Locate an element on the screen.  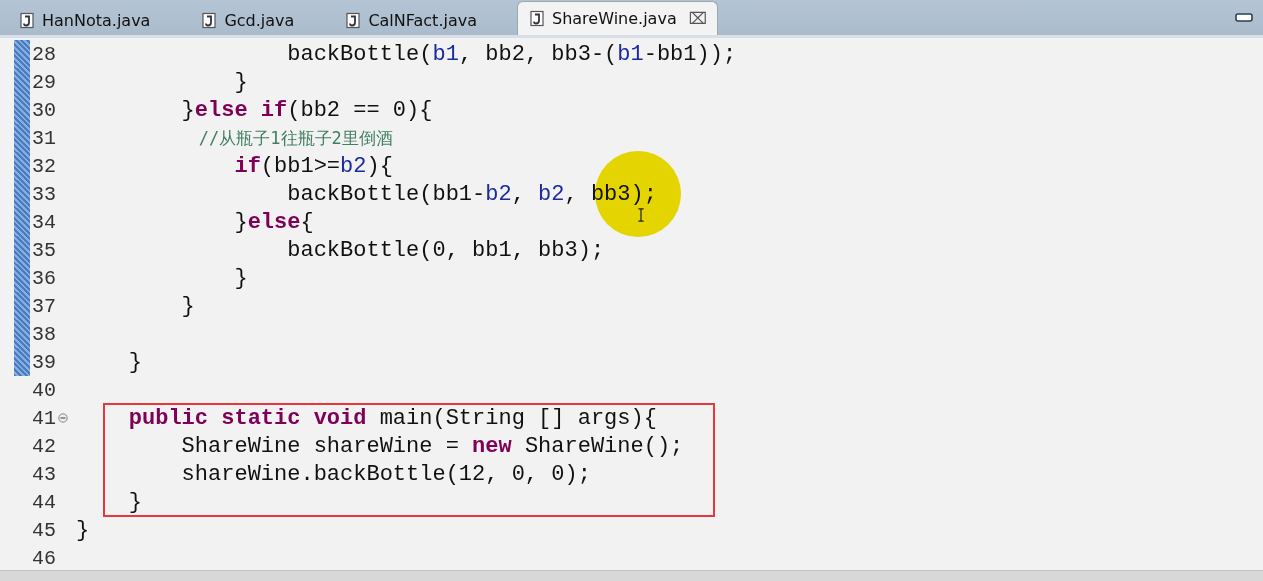
line-number: 34 is located at coordinates (44, 222).